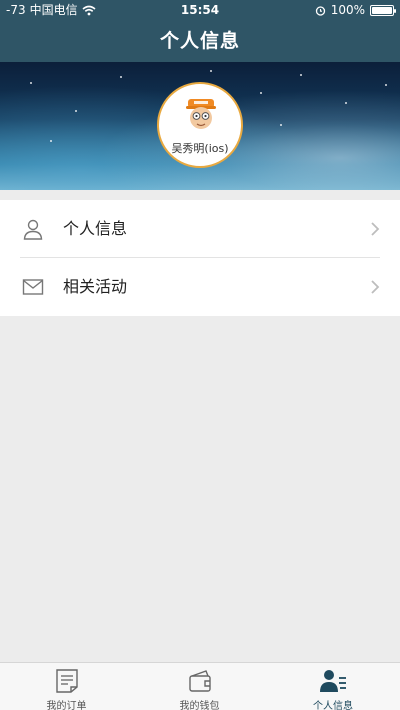  I want to click on tab-bar: 我的订单 我的钱包 个人信息, so click(200, 686).